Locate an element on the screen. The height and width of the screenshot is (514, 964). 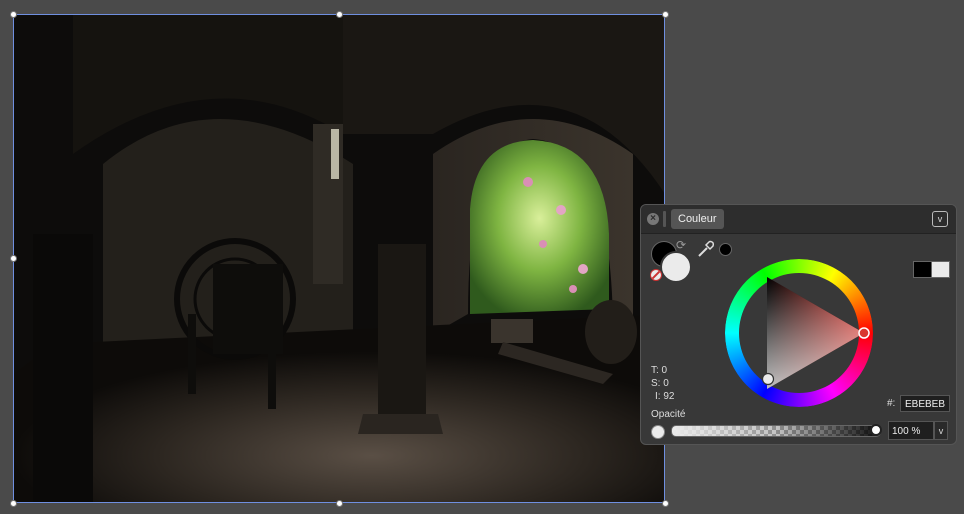
opacity-dropdown-chevron-icon: v is located at coordinates (941, 430).